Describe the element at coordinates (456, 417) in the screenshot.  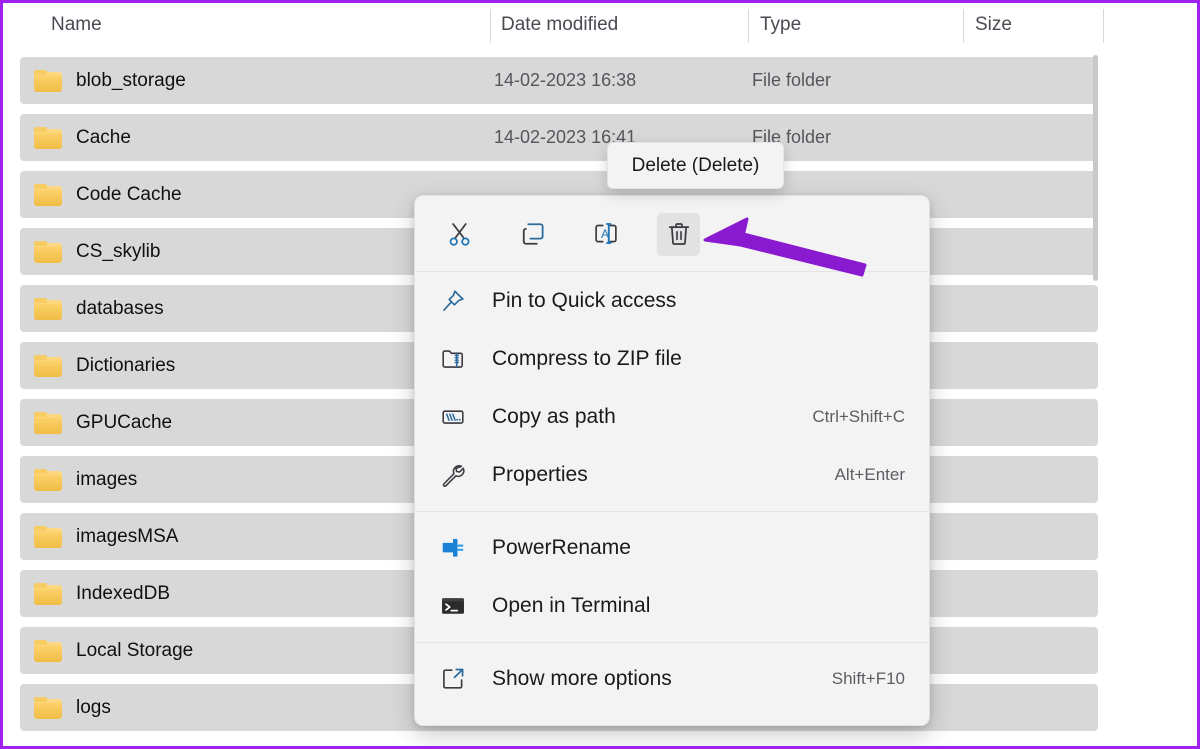
I see `path-icon` at that location.